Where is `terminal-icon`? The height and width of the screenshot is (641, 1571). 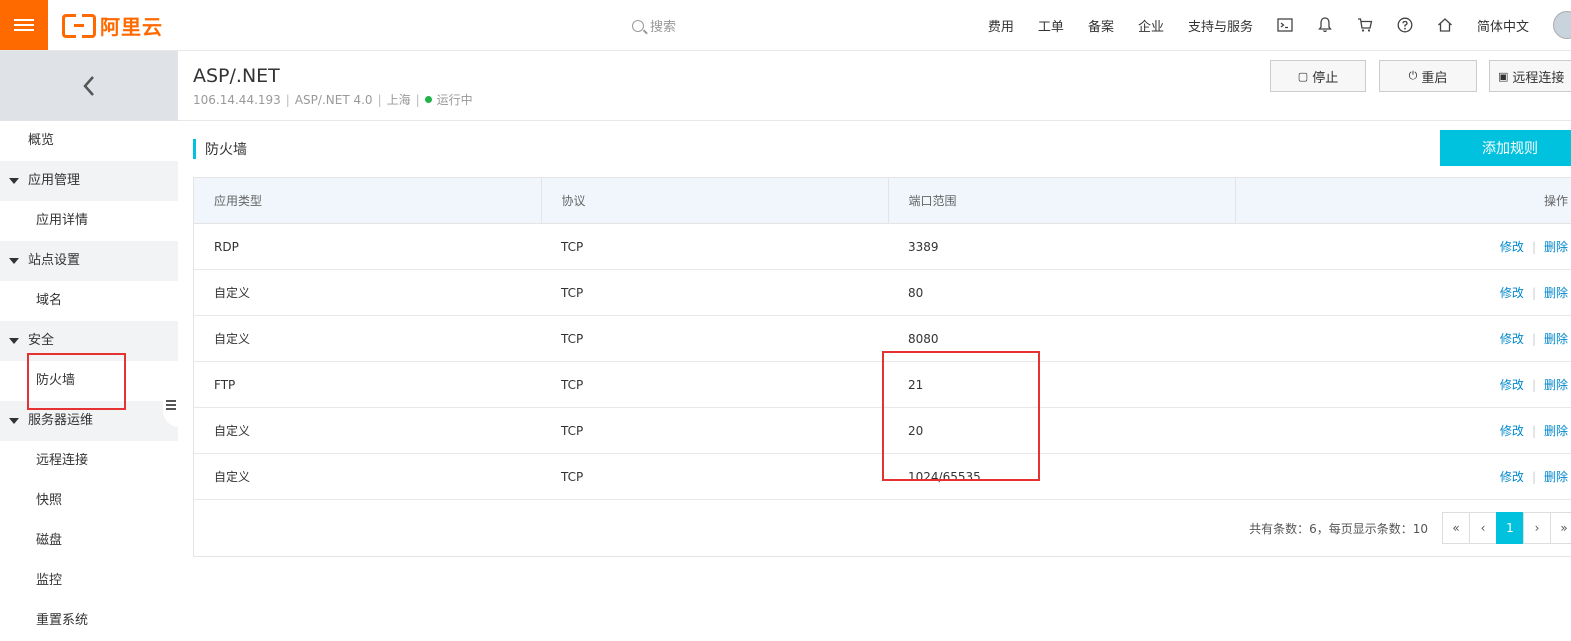 terminal-icon is located at coordinates (1285, 25).